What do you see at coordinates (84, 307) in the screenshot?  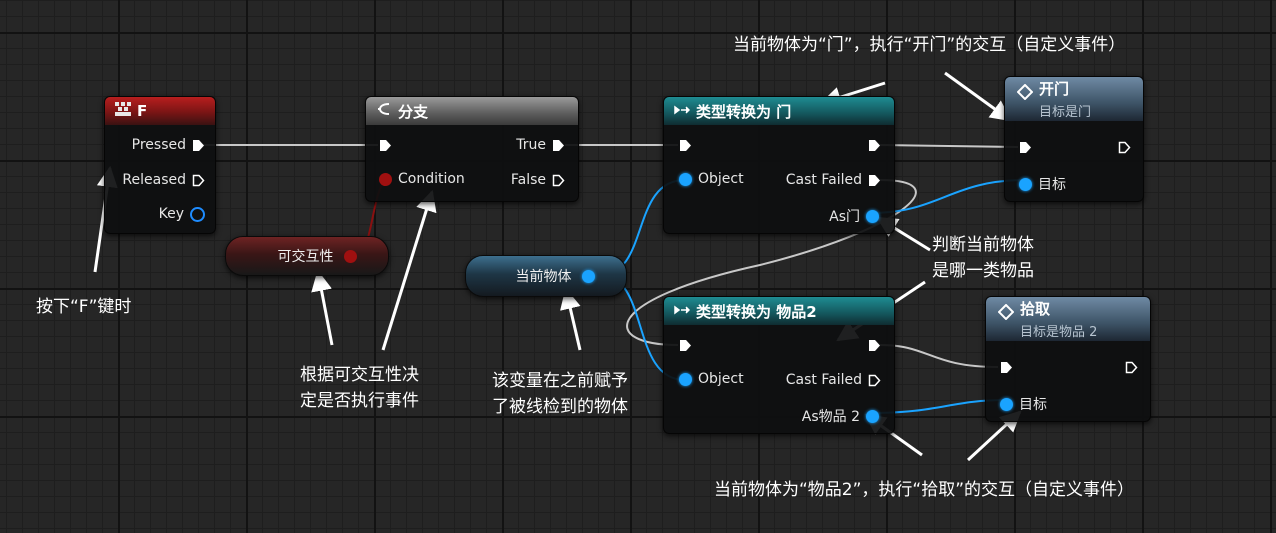 I see `note-press-f: 按下“F”键时` at bounding box center [84, 307].